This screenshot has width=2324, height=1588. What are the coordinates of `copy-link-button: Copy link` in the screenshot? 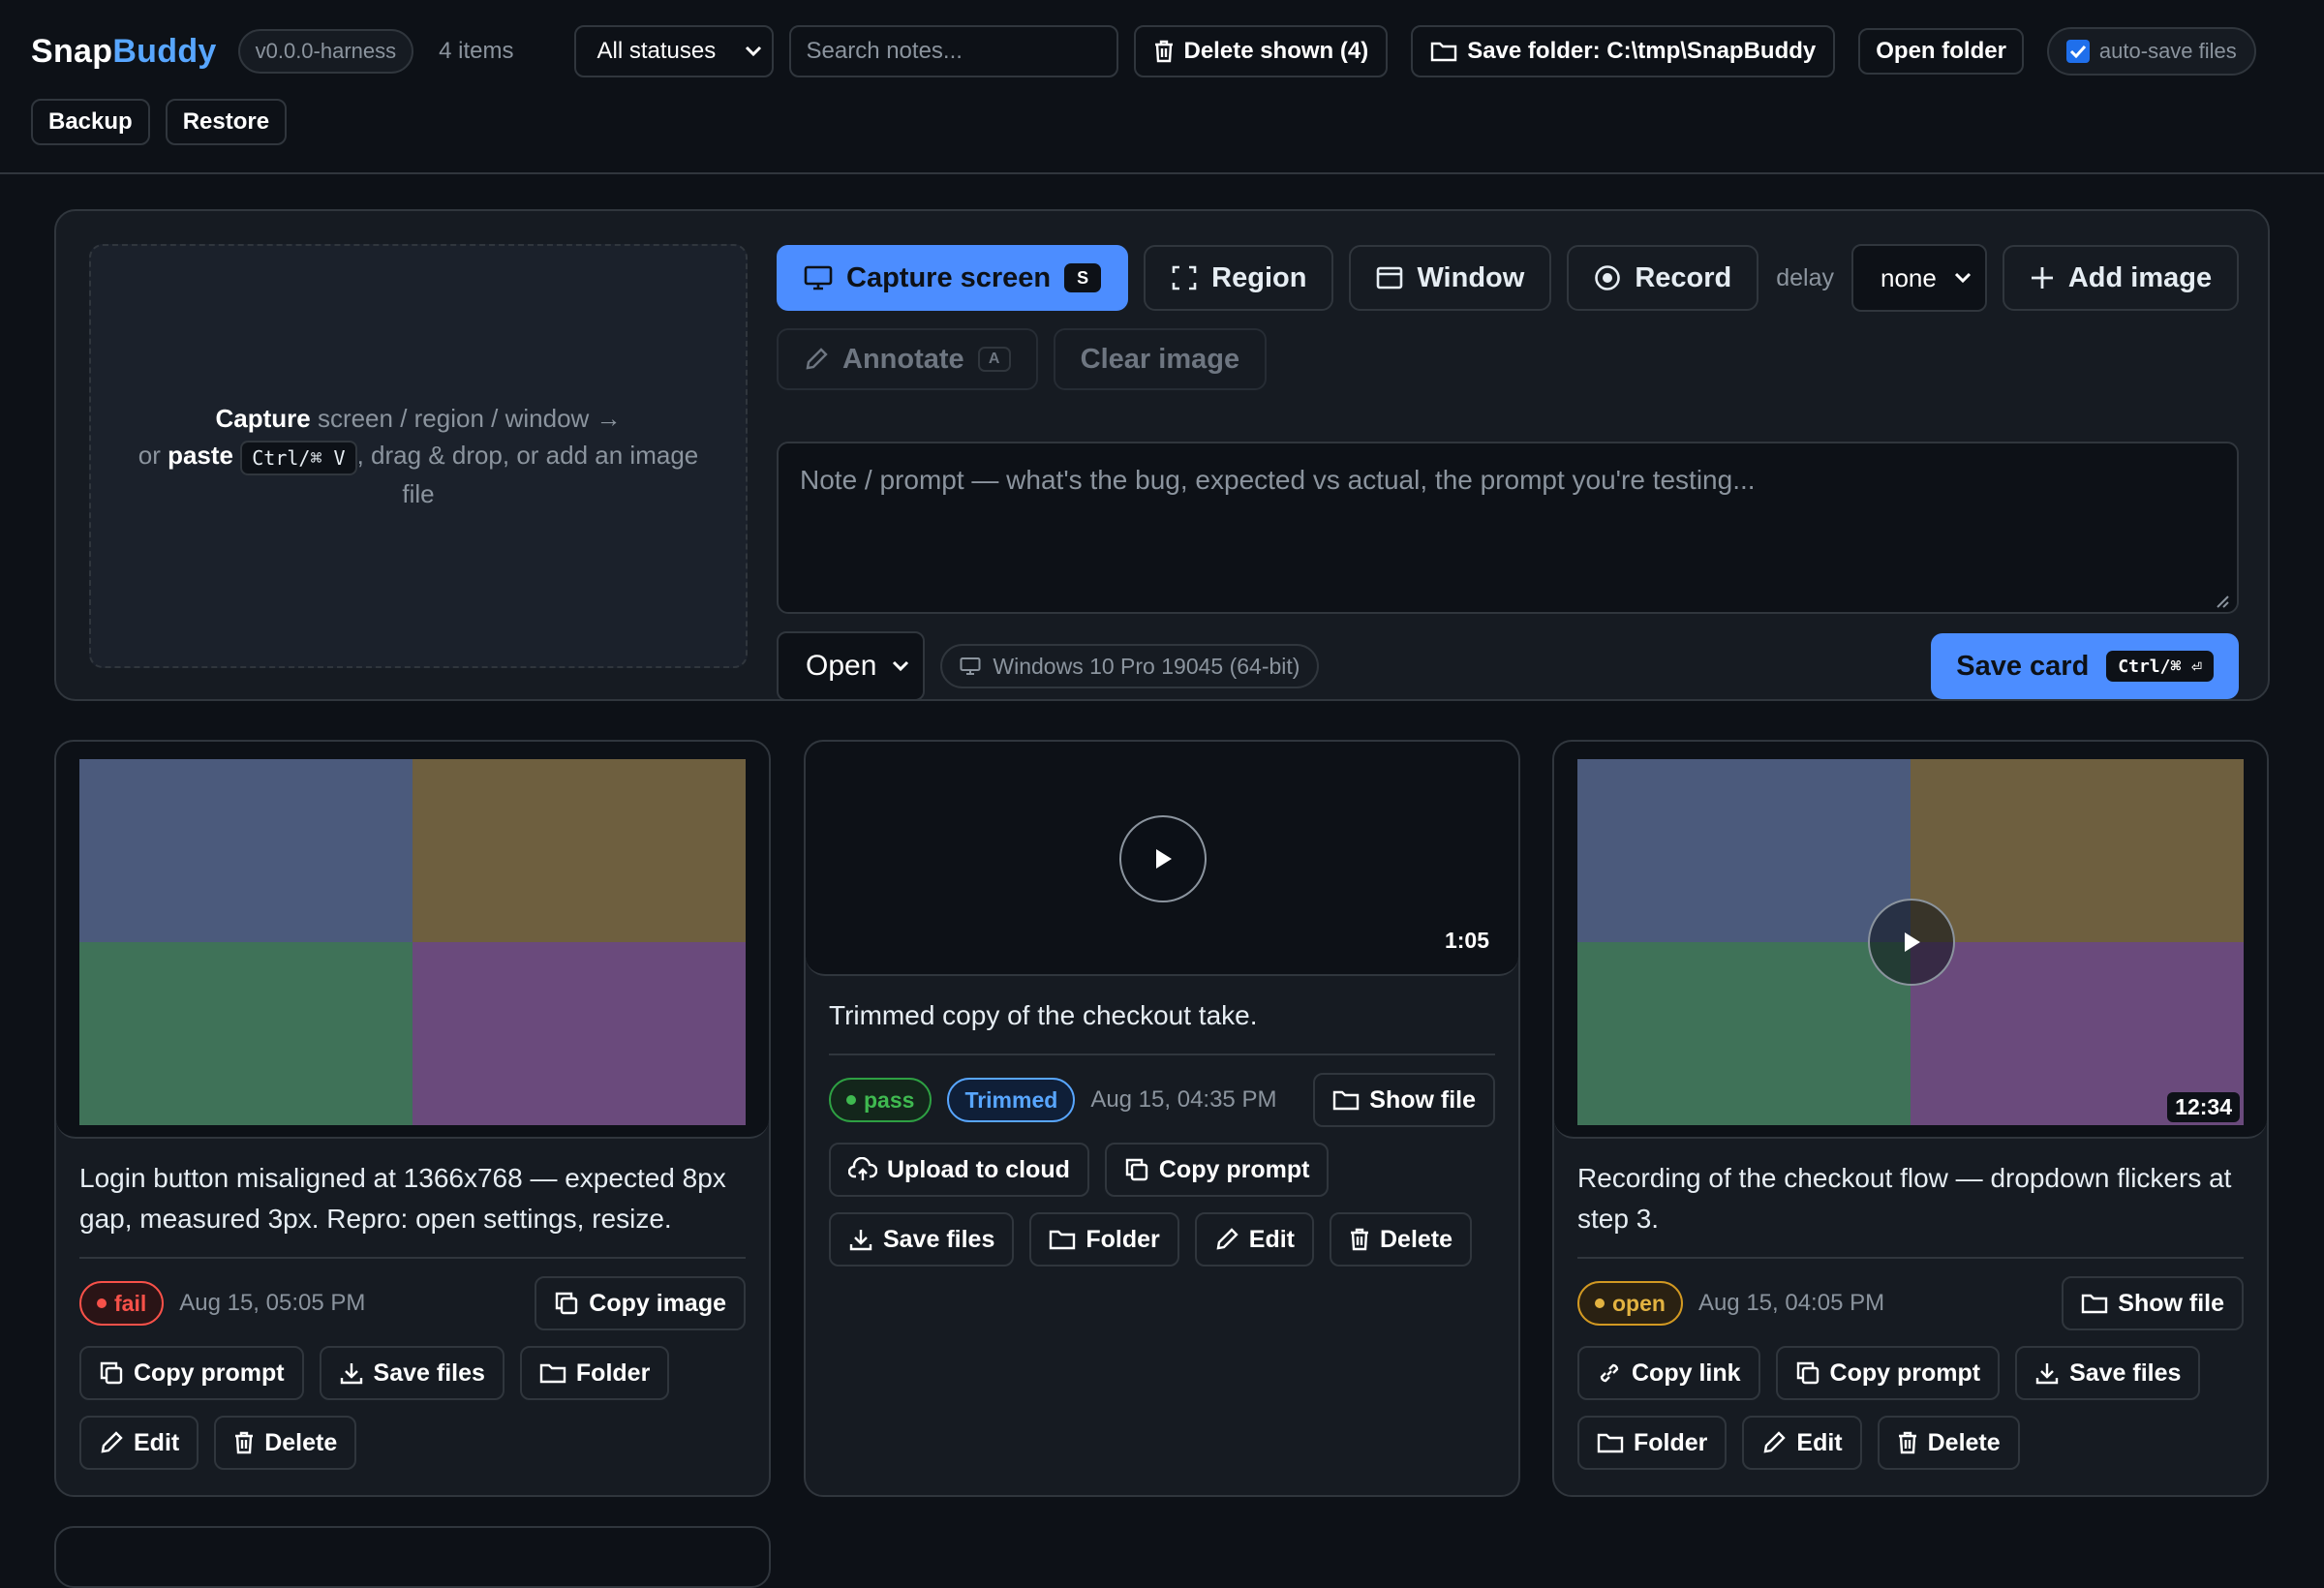 It's located at (1668, 1373).